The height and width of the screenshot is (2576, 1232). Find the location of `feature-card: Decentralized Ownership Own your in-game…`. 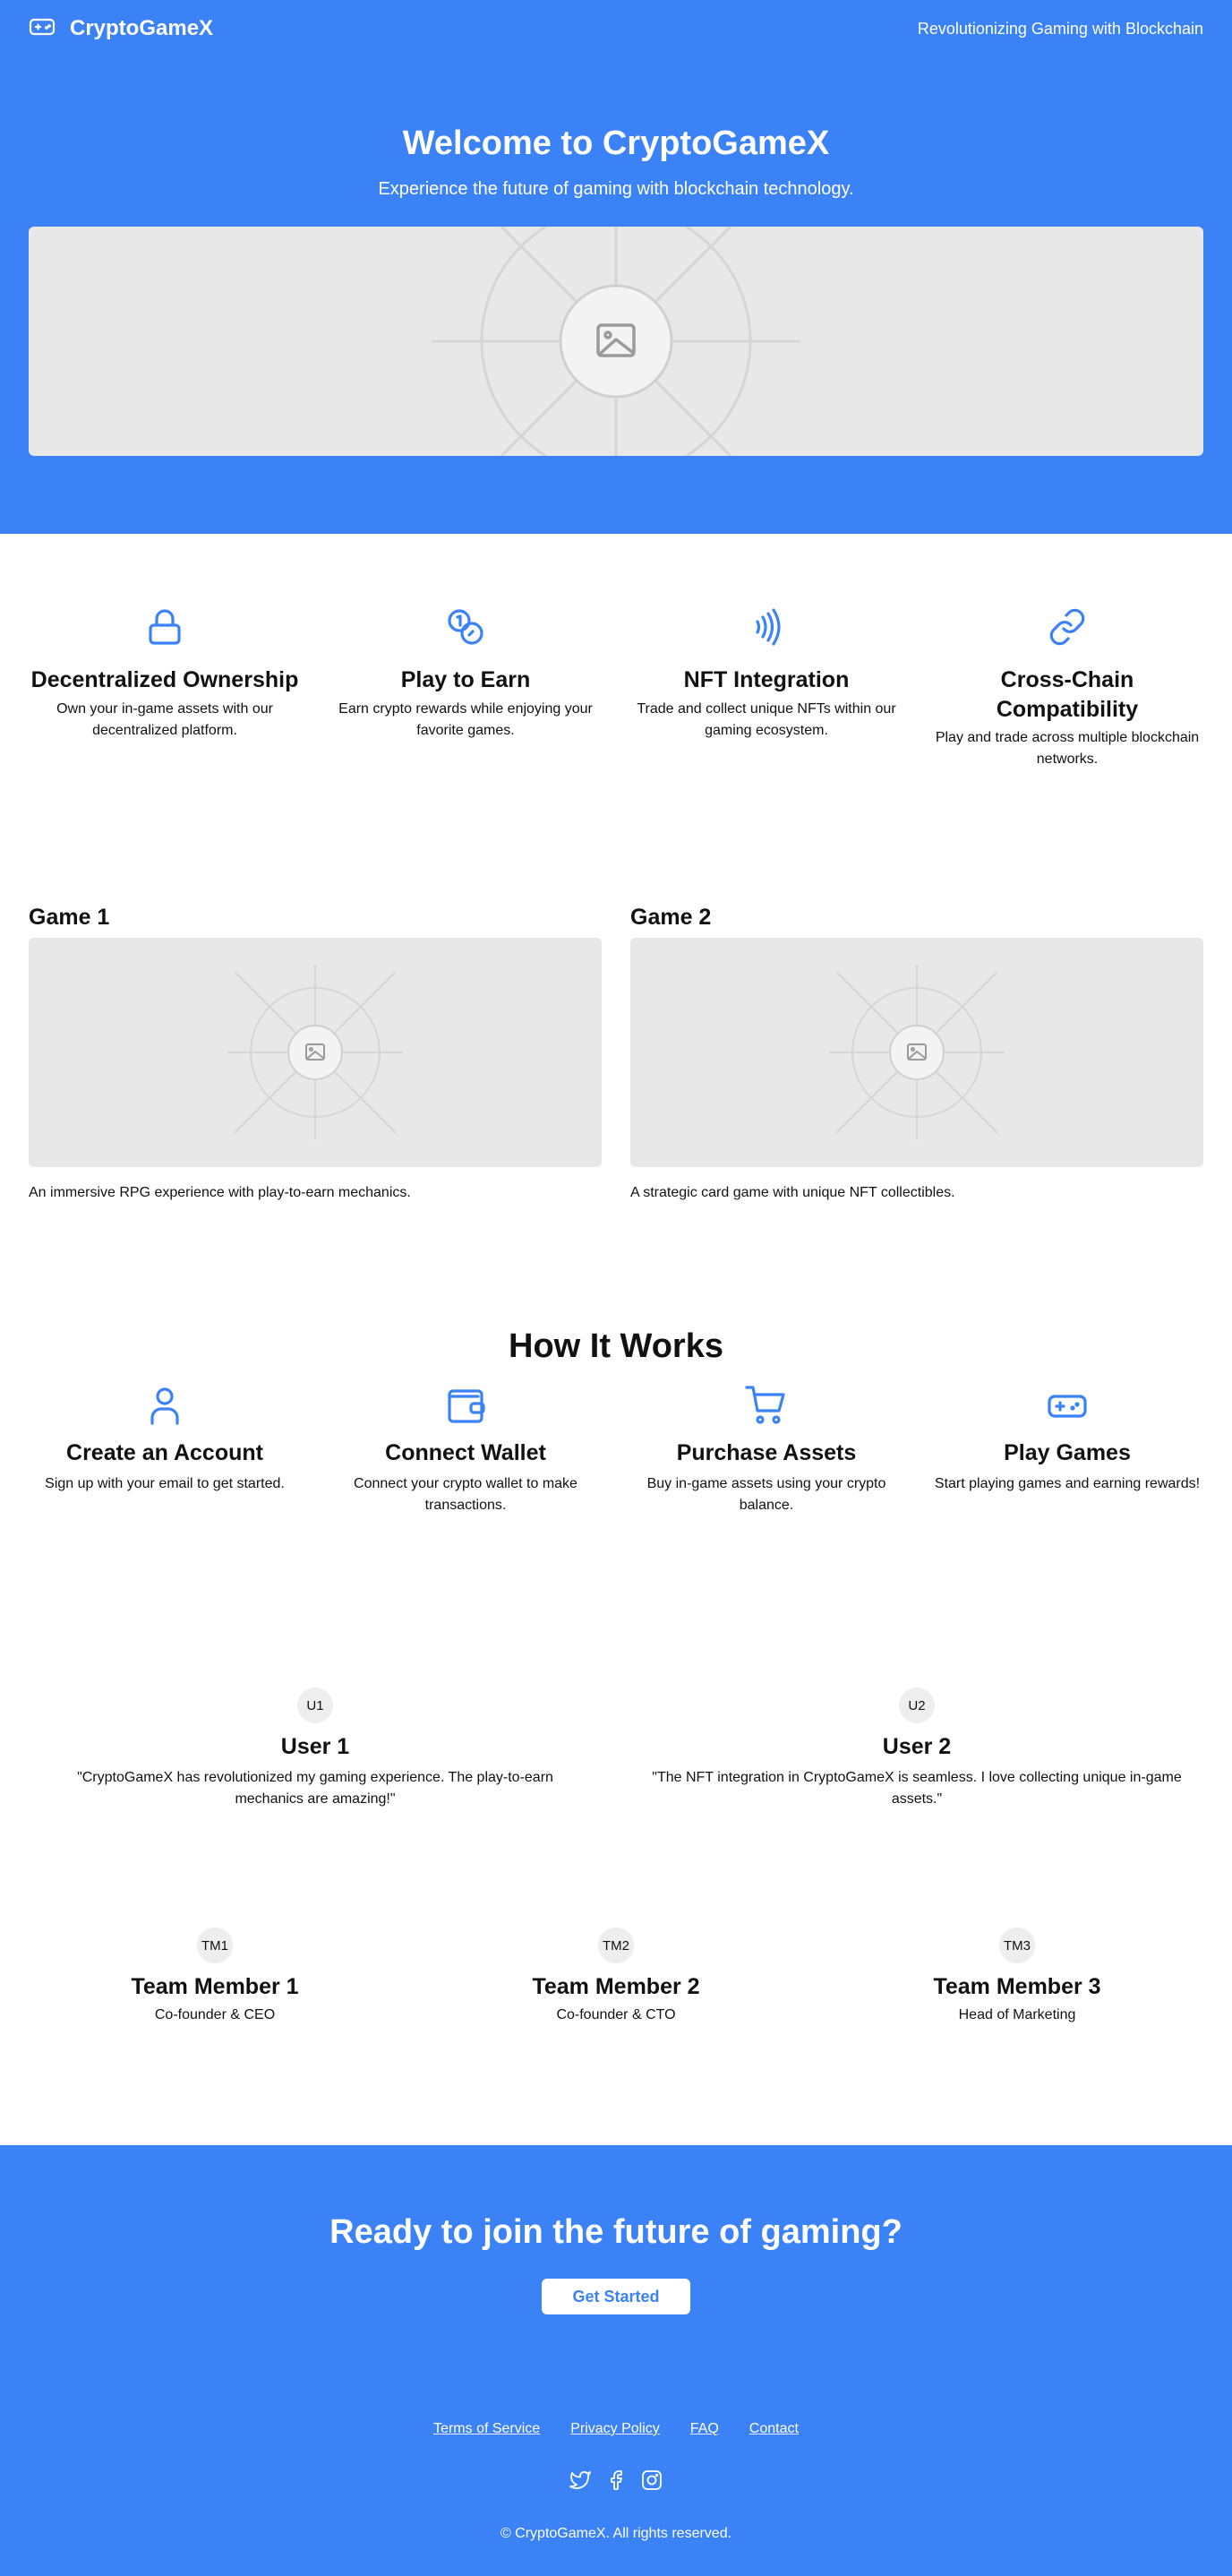

feature-card: Decentralized Ownership Own your in-game… is located at coordinates (165, 729).